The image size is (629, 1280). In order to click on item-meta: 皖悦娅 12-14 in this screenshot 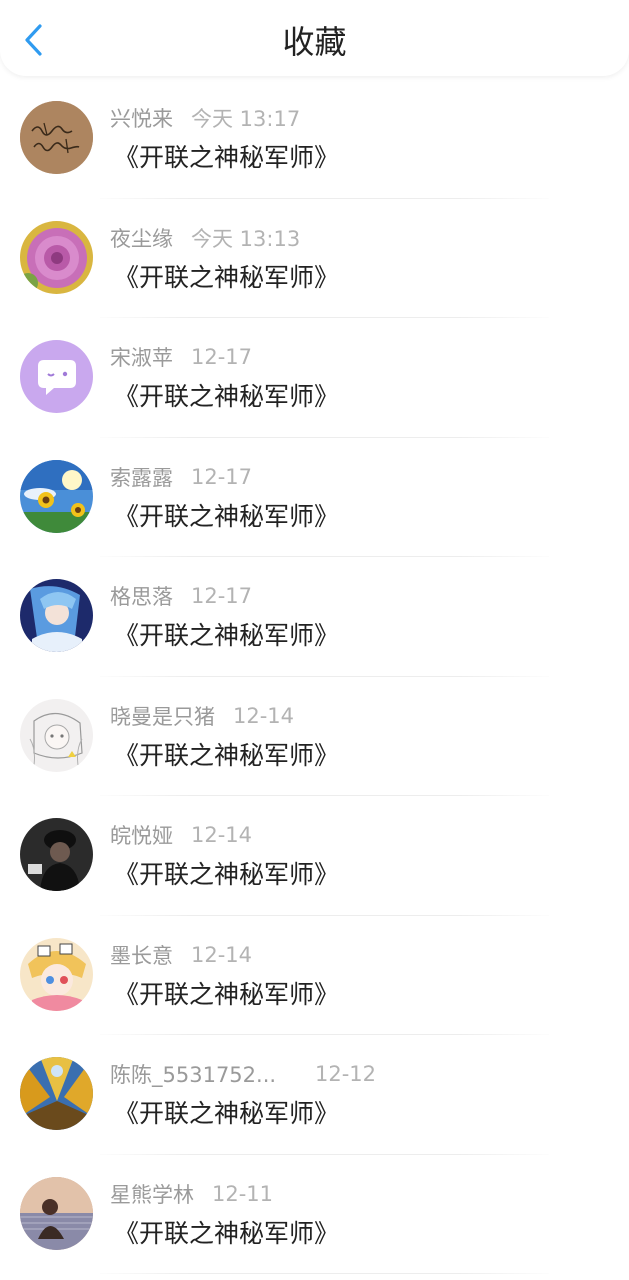, I will do `click(181, 835)`.